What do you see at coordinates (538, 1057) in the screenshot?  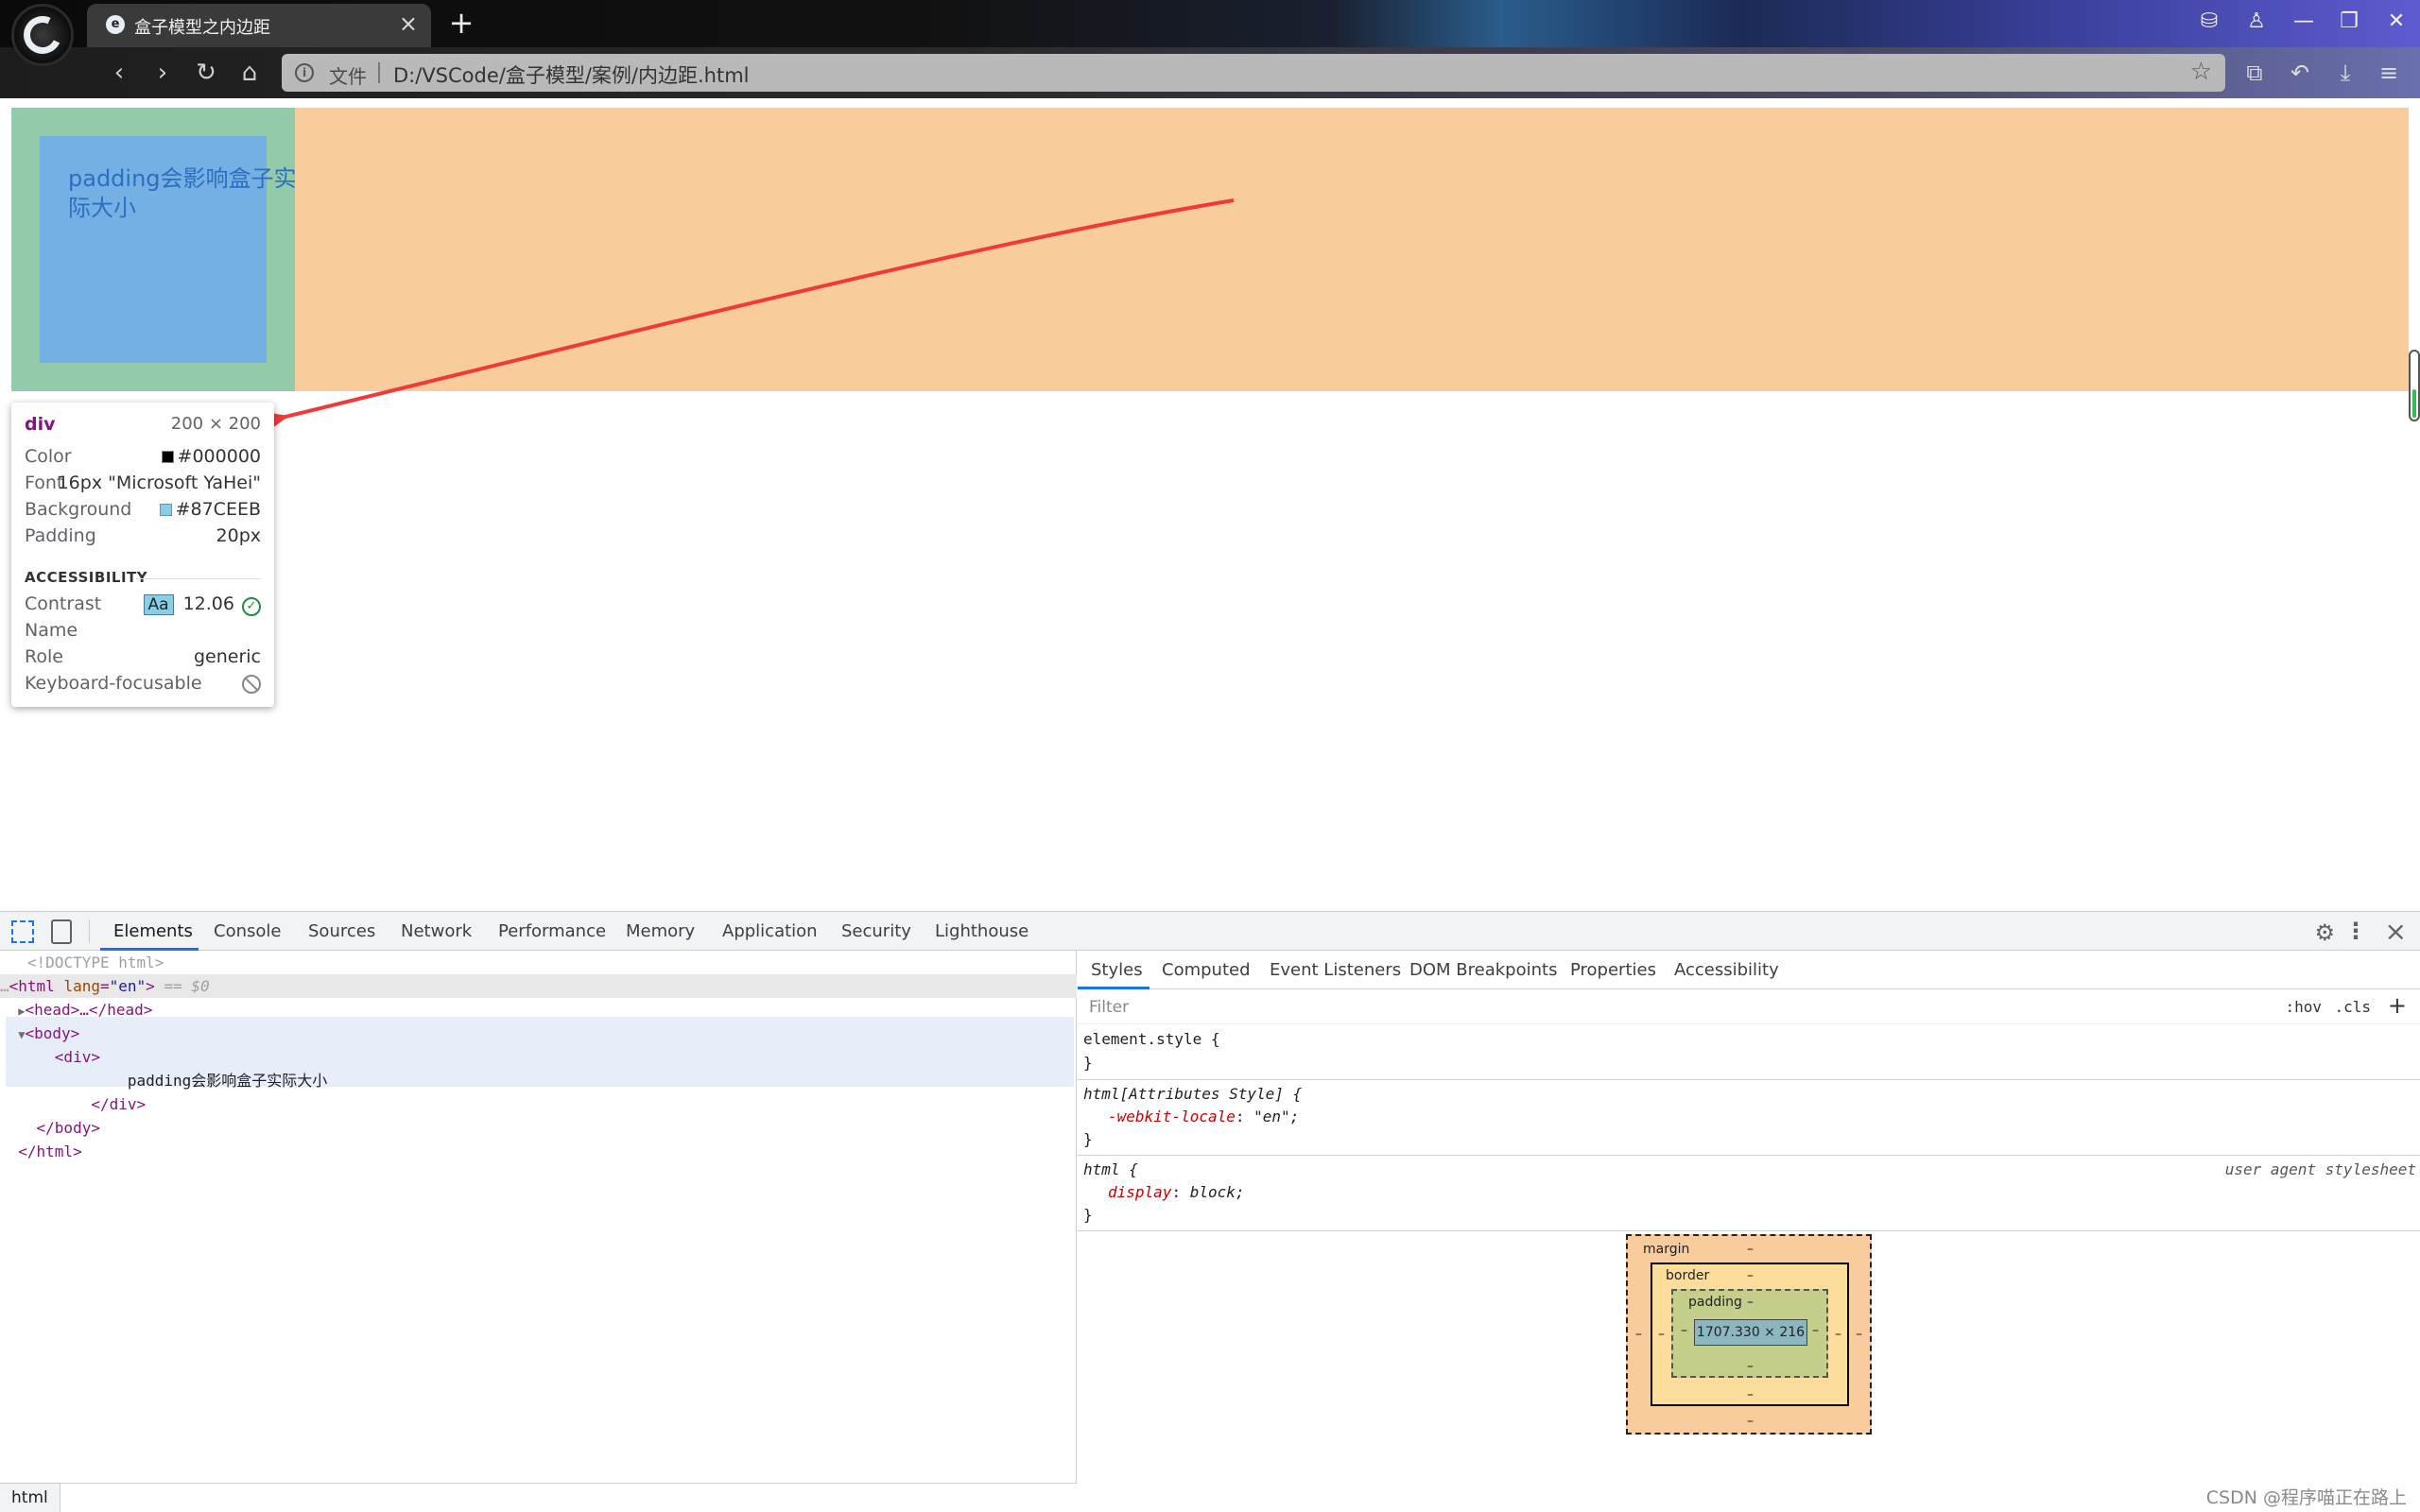 I see `dom-div: <div>` at bounding box center [538, 1057].